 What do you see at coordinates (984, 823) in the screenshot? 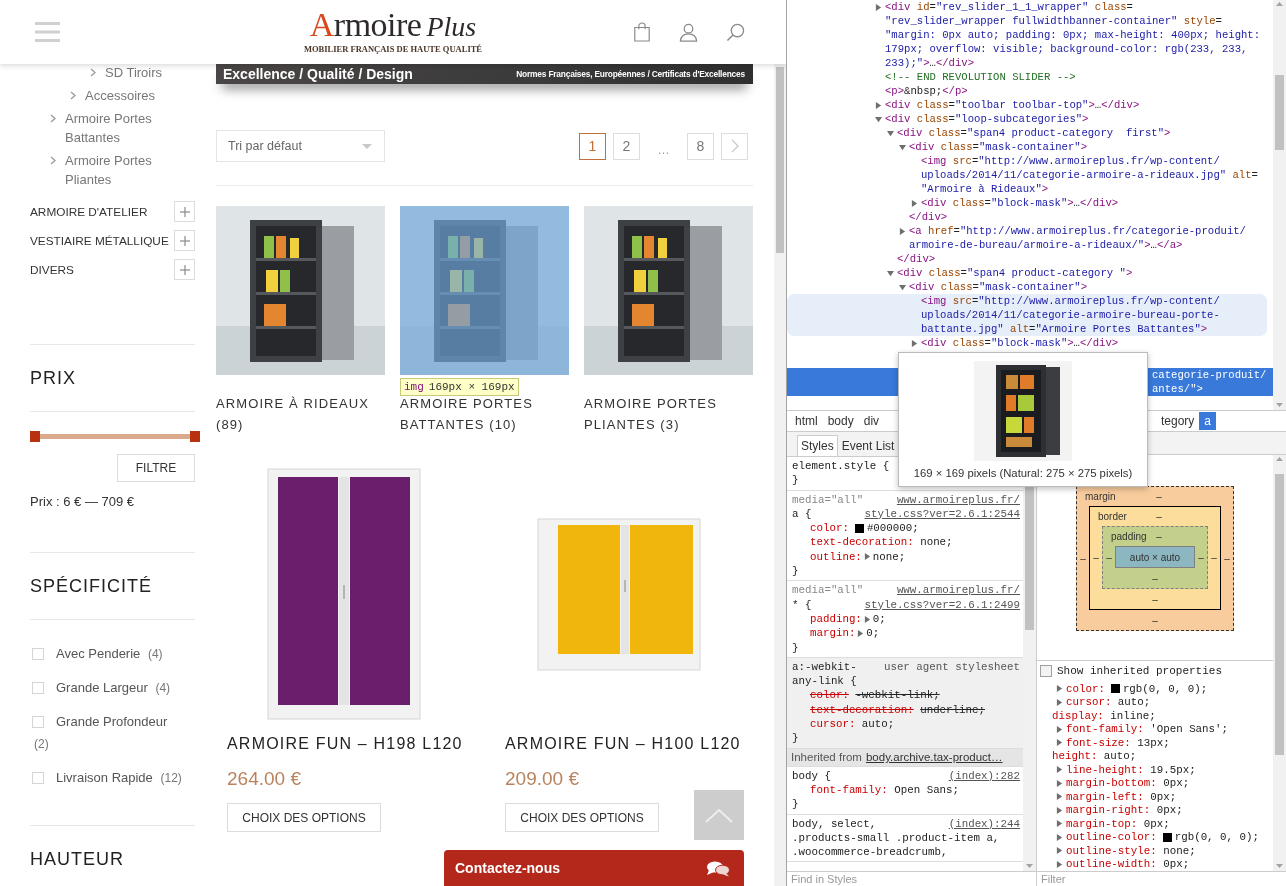
I see `source-link: (index):244` at bounding box center [984, 823].